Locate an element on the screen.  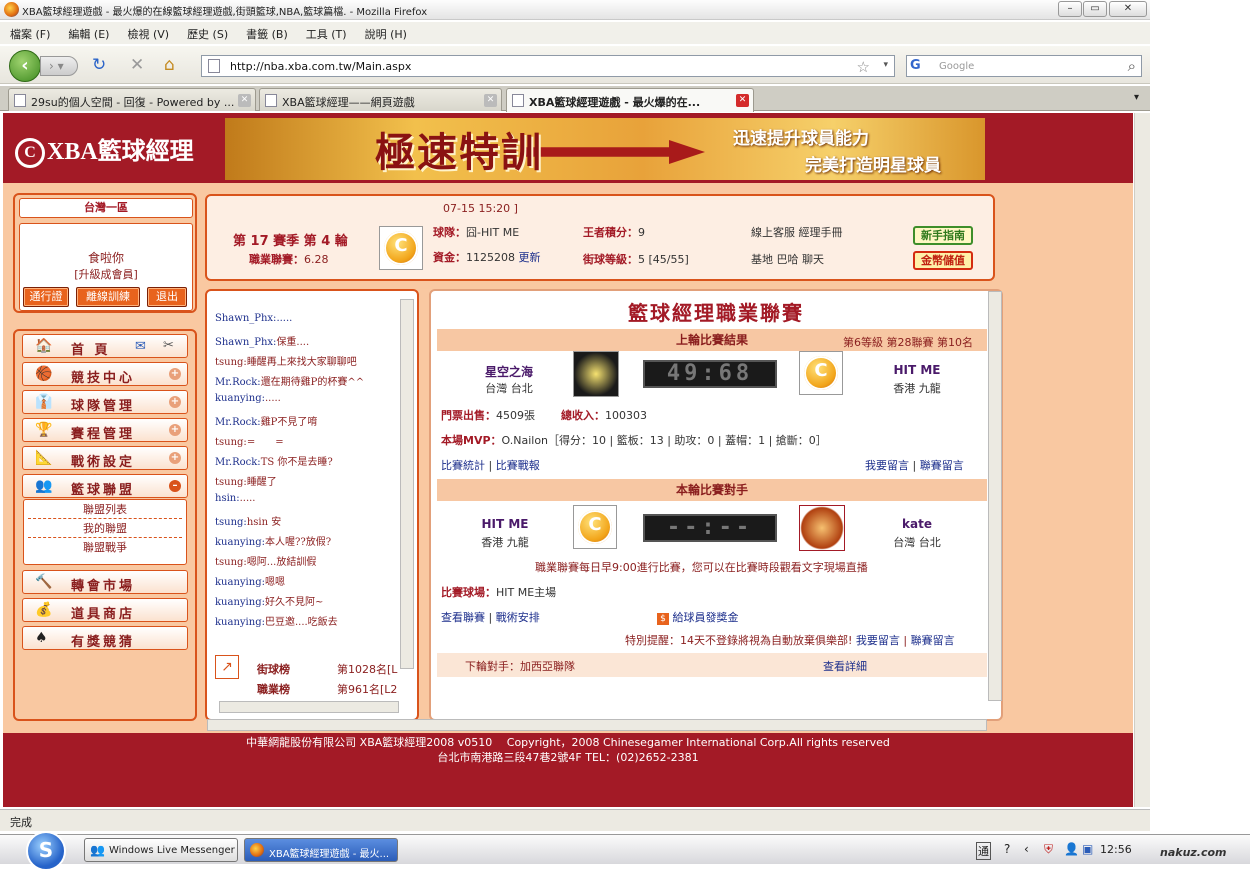
league-title: 籃球經理職業聯賽 is located at coordinates (716, 313).